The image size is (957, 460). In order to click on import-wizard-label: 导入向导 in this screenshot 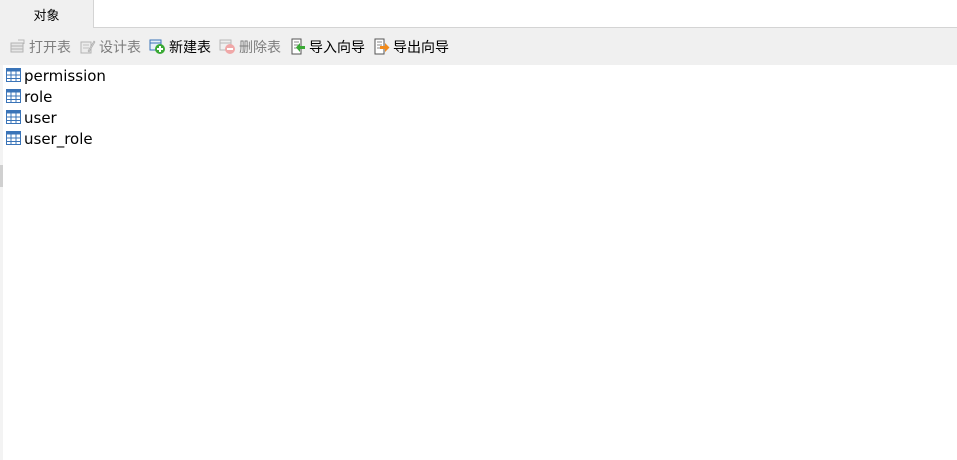, I will do `click(337, 47)`.